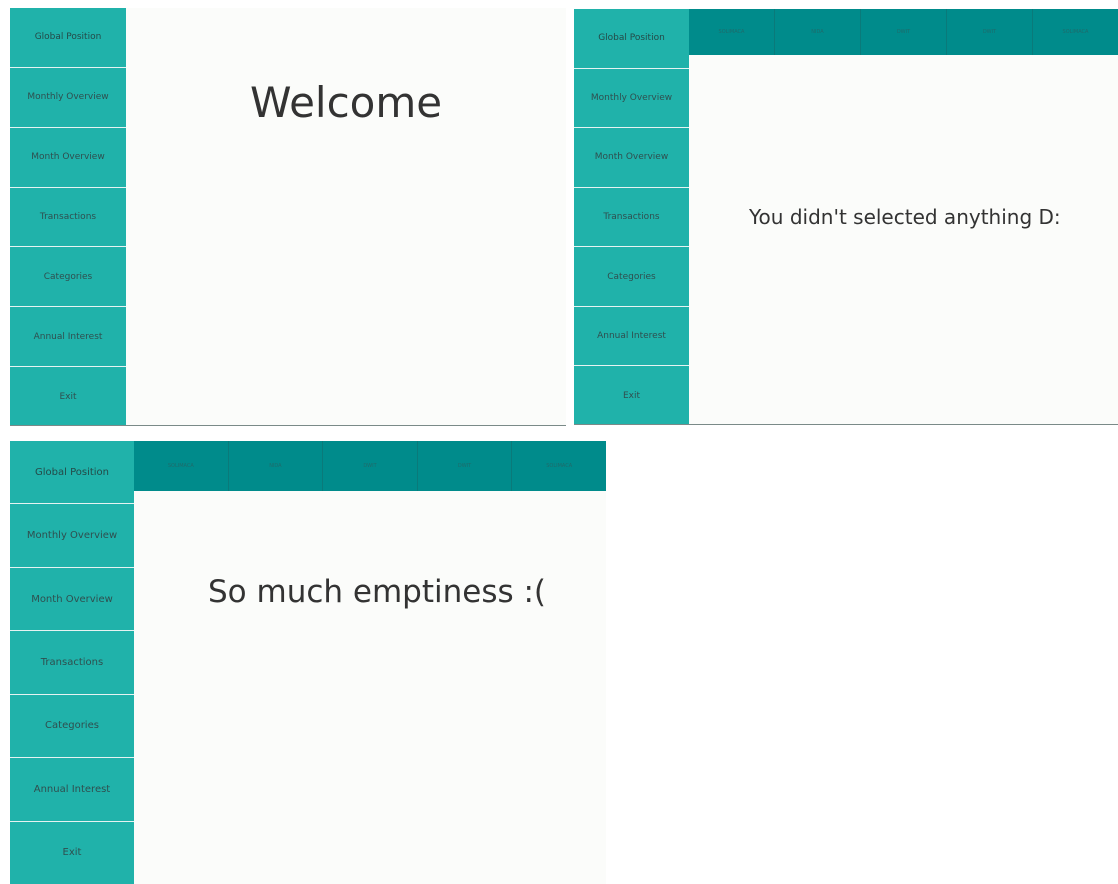 This screenshot has width=1118, height=884. What do you see at coordinates (905, 217) in the screenshot?
I see `nothing-selected-message: You didn't selected anything D:` at bounding box center [905, 217].